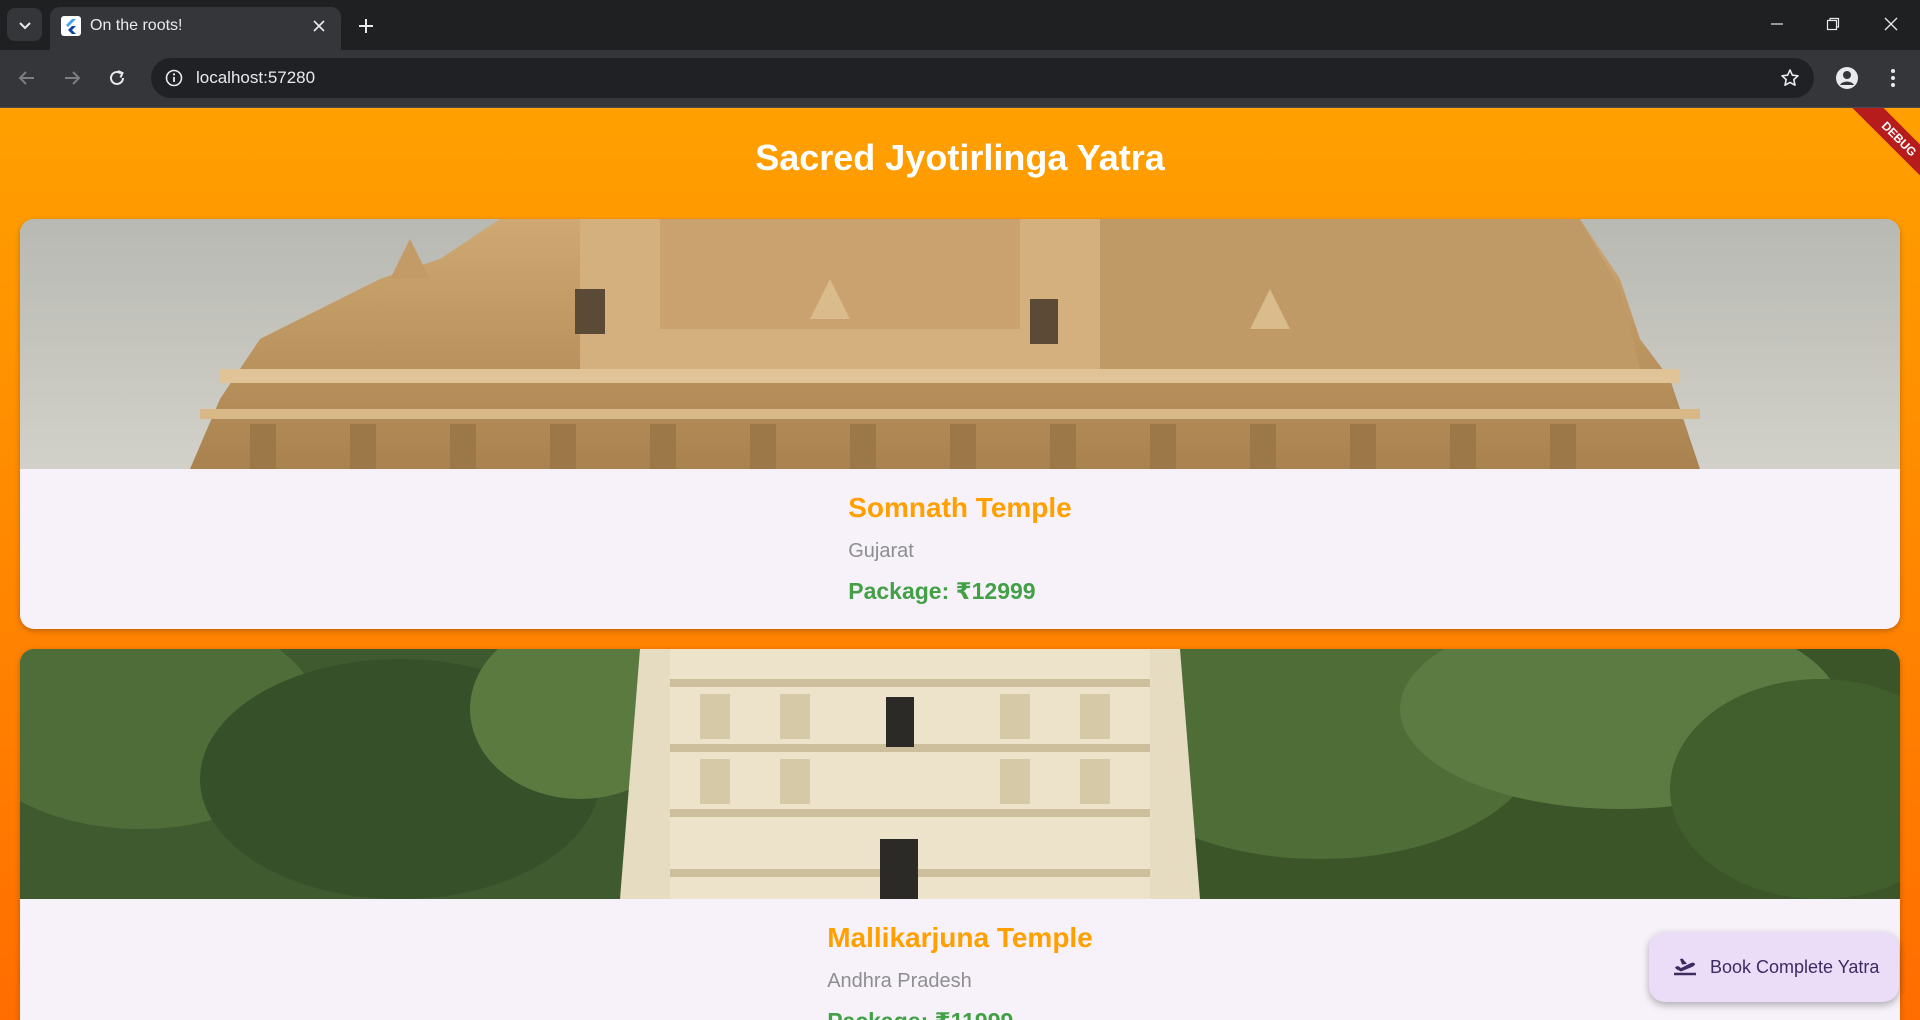  What do you see at coordinates (942, 591) in the screenshot?
I see `temple-price: Package: ₹12999` at bounding box center [942, 591].